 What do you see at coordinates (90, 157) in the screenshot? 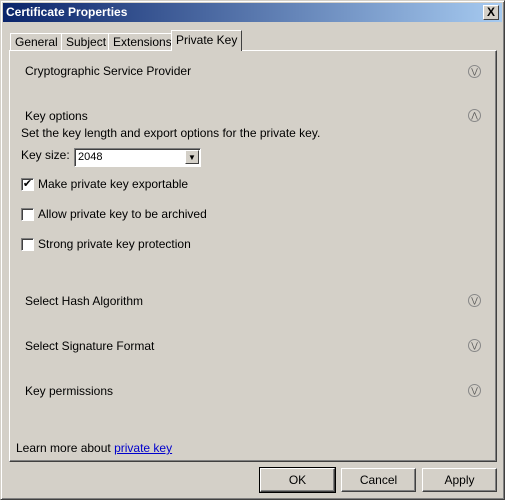
I see `key-size-value: 2048` at bounding box center [90, 157].